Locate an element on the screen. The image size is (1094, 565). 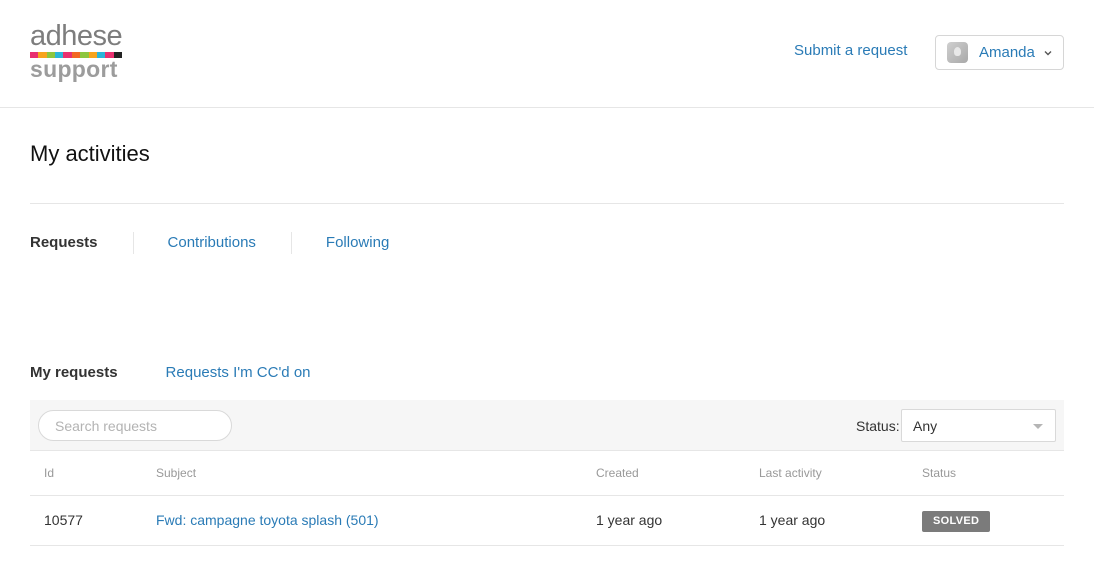
column-header-created: Created is located at coordinates (617, 473).